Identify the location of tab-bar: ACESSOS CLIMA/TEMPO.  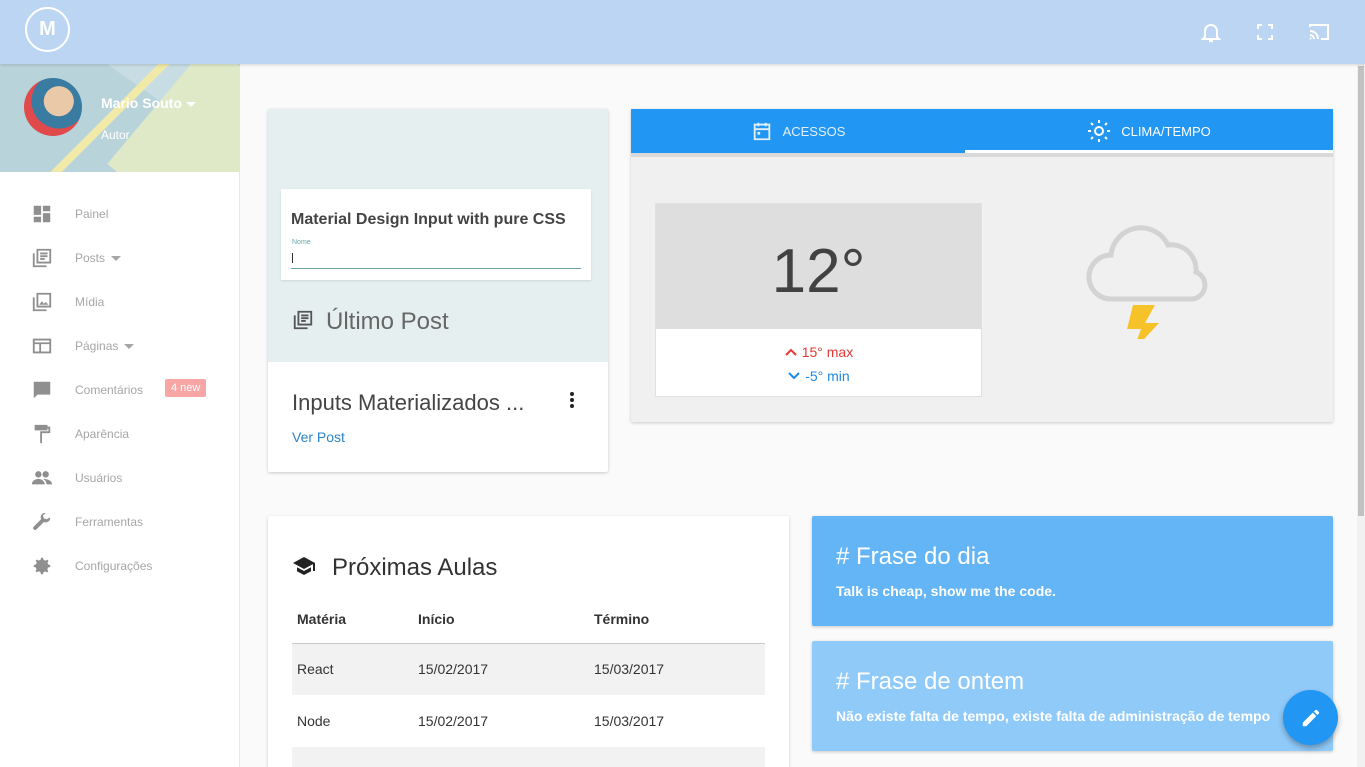
(982, 133).